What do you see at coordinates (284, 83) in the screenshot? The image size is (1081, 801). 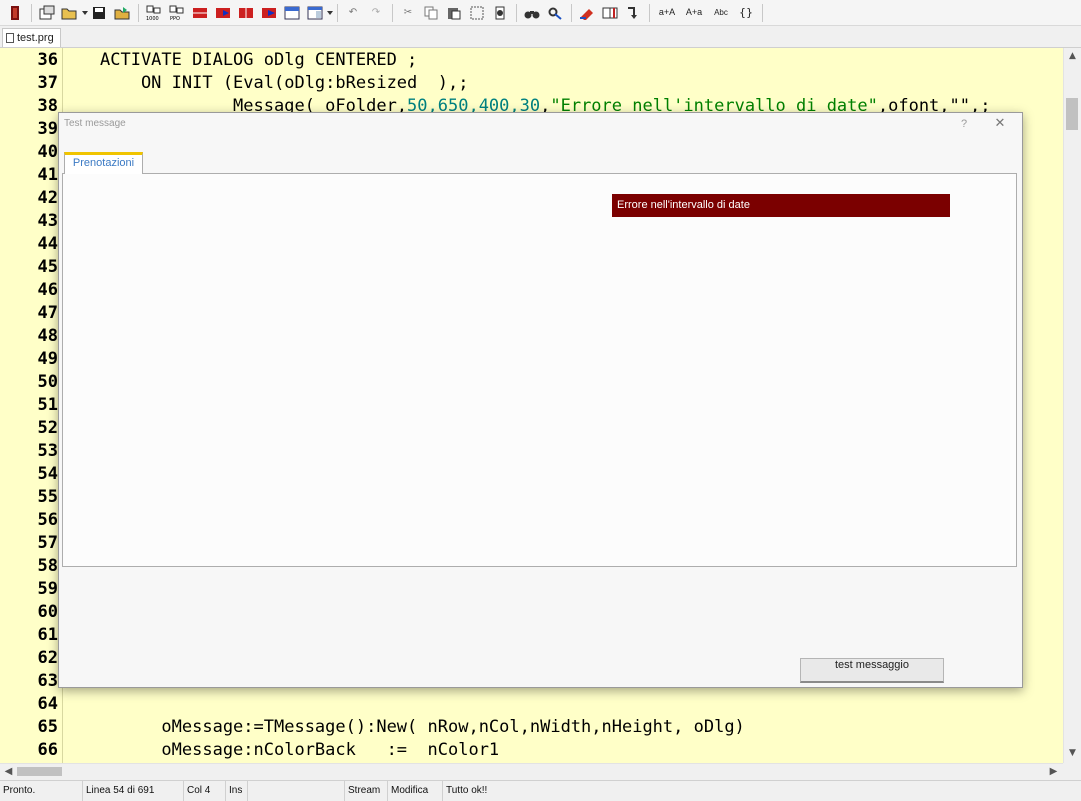 I see `code-line: ON INIT (Eval(oDlg:bResized ),;` at bounding box center [284, 83].